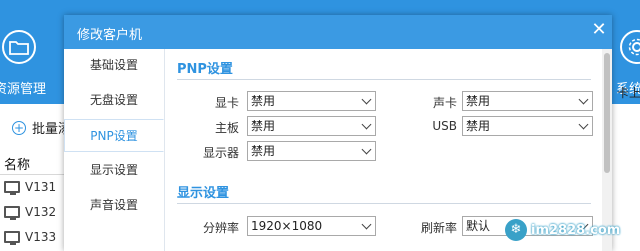 This screenshot has width=640, height=251. I want to click on column-header-name: 名称, so click(17, 163).